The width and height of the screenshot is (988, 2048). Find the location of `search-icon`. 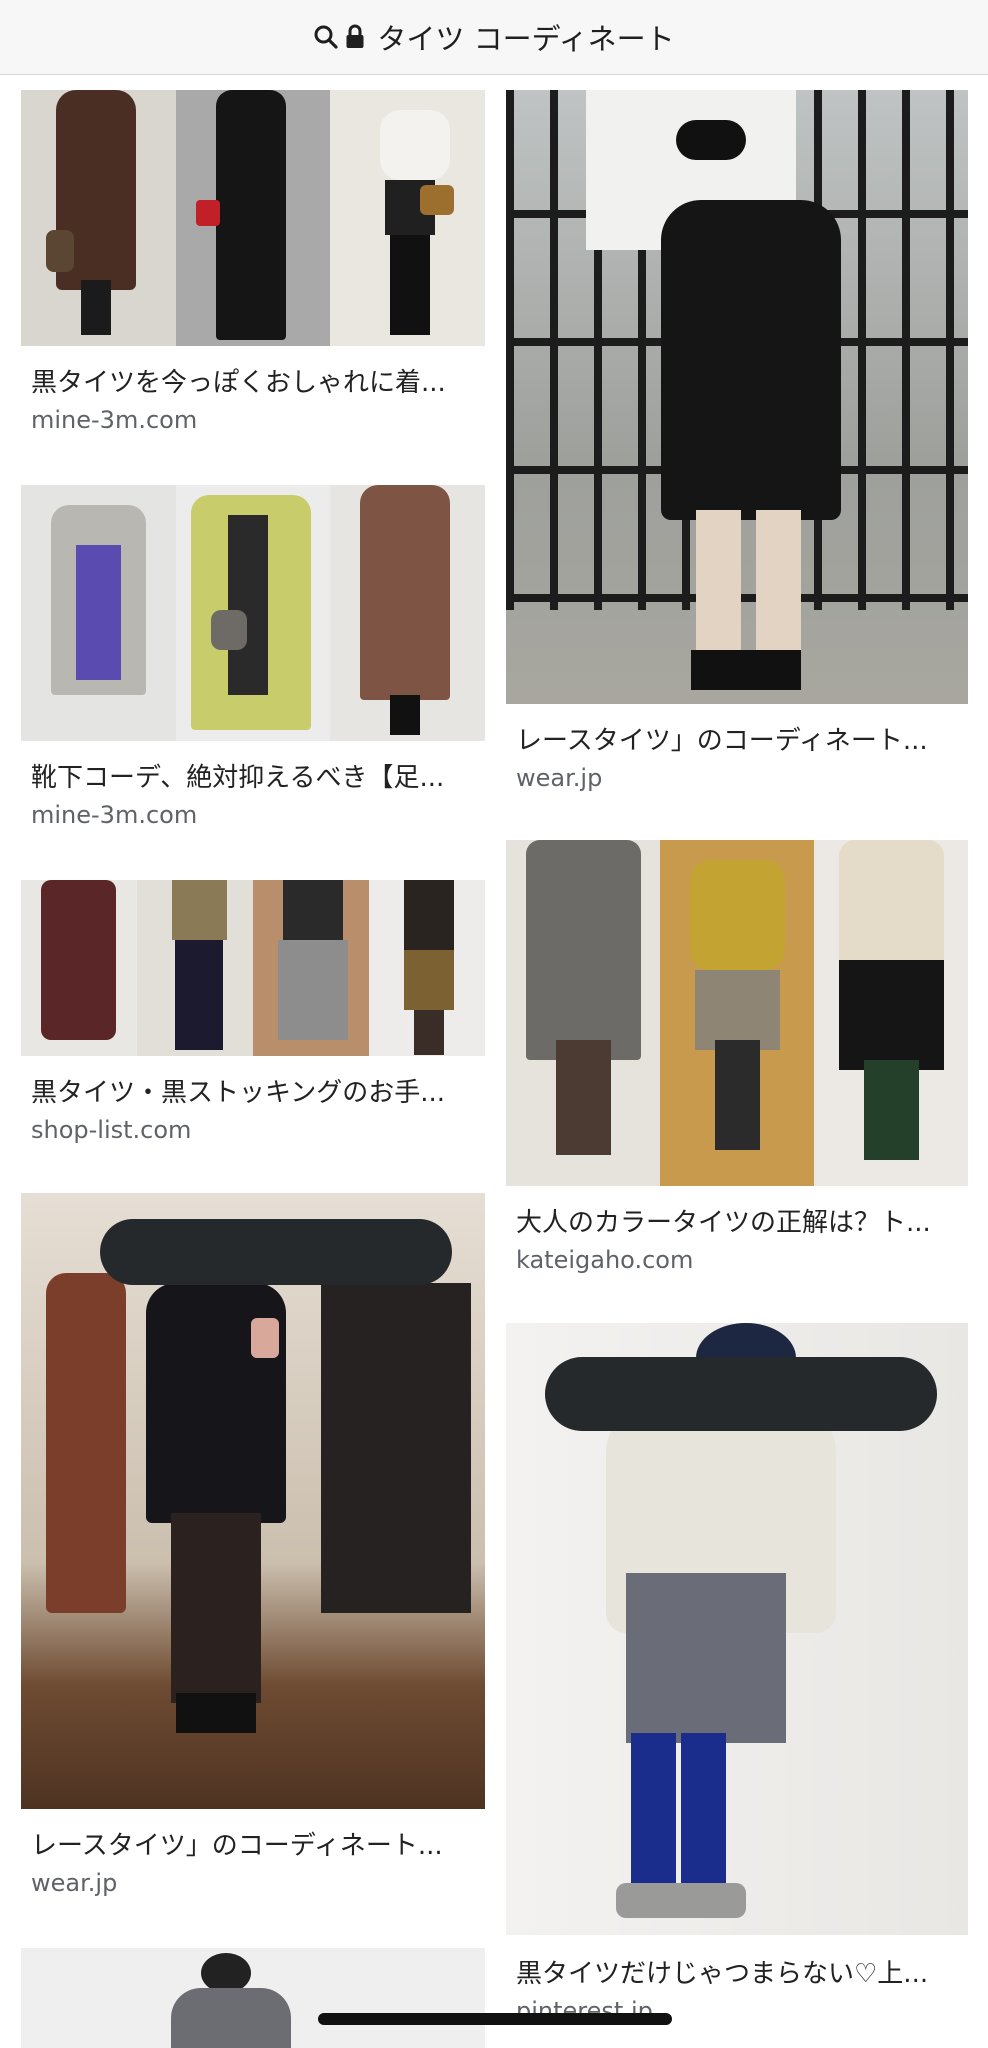

search-icon is located at coordinates (326, 37).